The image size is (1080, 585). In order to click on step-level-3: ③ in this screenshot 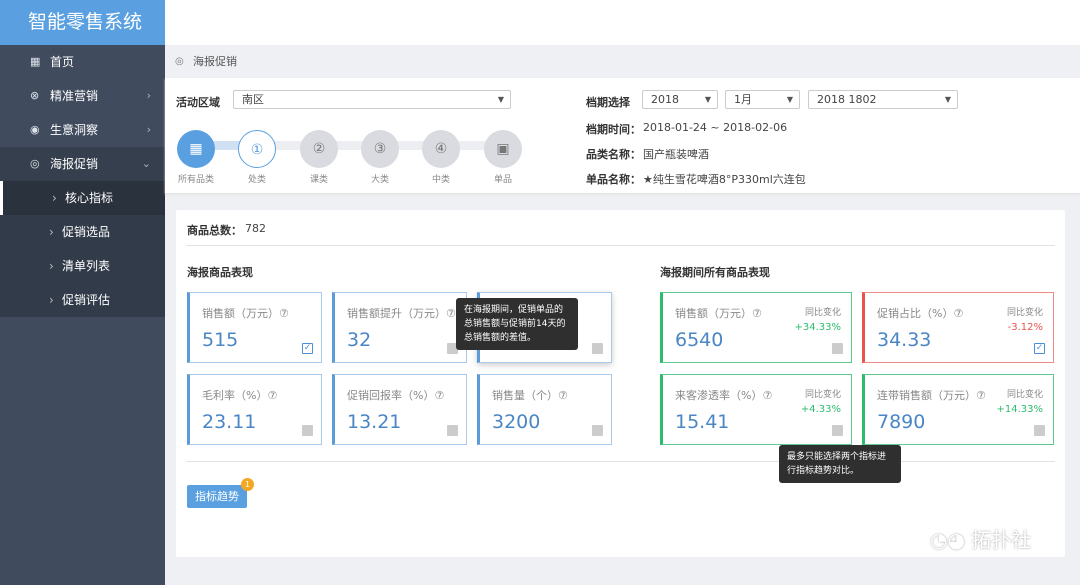, I will do `click(380, 149)`.